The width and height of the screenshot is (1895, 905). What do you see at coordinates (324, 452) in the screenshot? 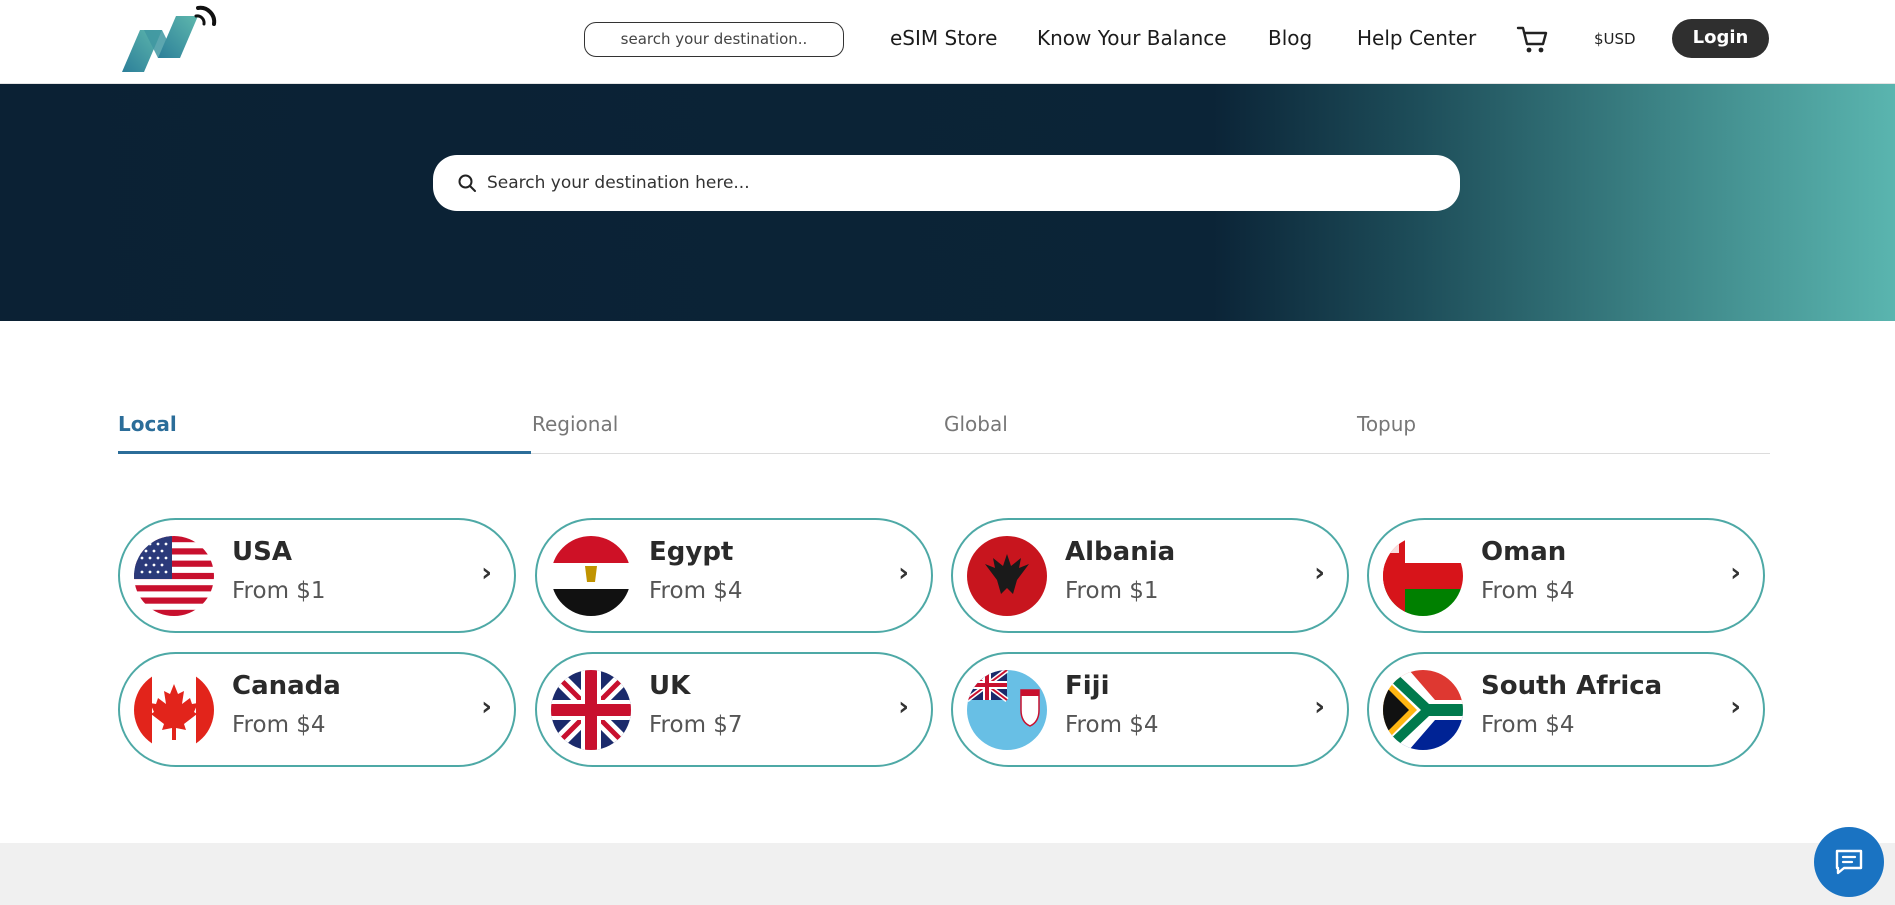
I see `active-tab-indicator` at bounding box center [324, 452].